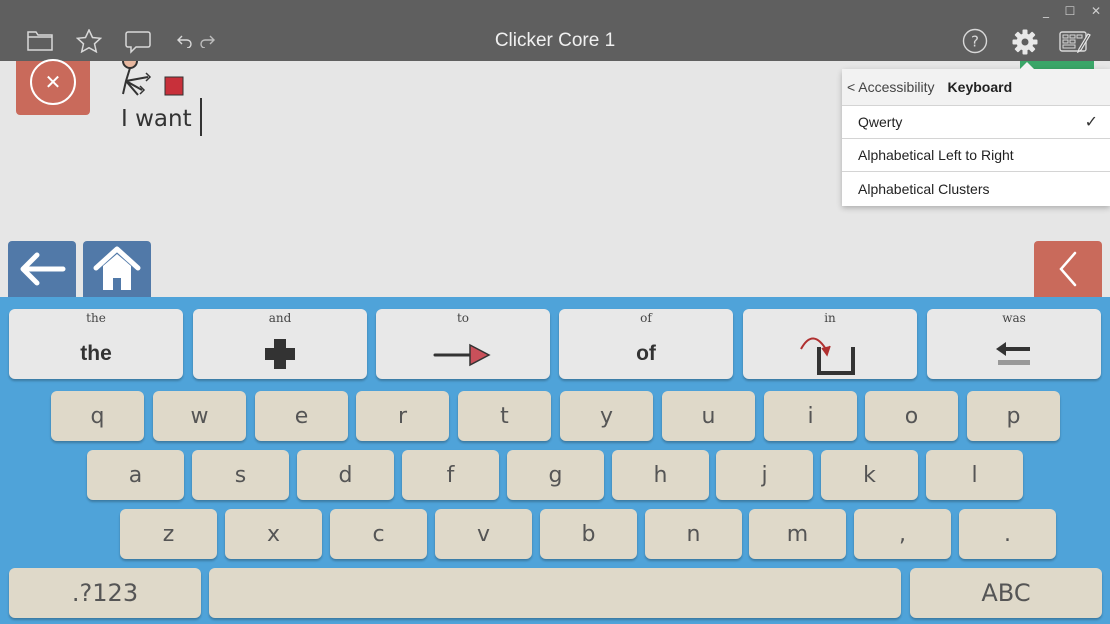  Describe the element at coordinates (693, 534) in the screenshot. I see `key-n: n` at that location.